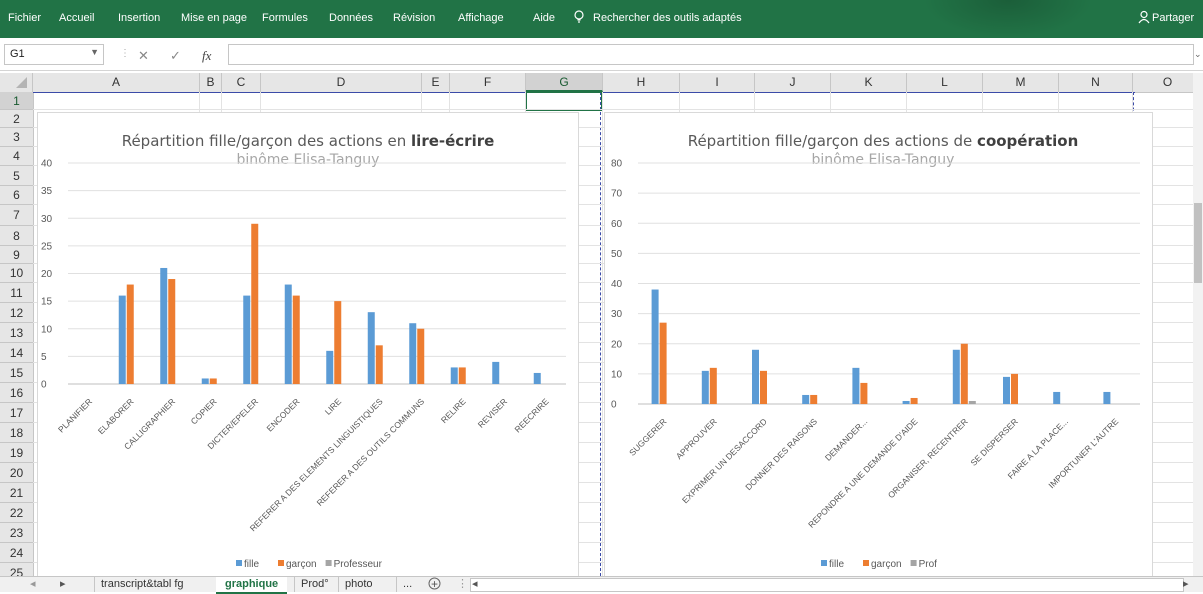 The image size is (1203, 594). What do you see at coordinates (16, 533) in the screenshot?
I see `row-header-23: 23` at bounding box center [16, 533].